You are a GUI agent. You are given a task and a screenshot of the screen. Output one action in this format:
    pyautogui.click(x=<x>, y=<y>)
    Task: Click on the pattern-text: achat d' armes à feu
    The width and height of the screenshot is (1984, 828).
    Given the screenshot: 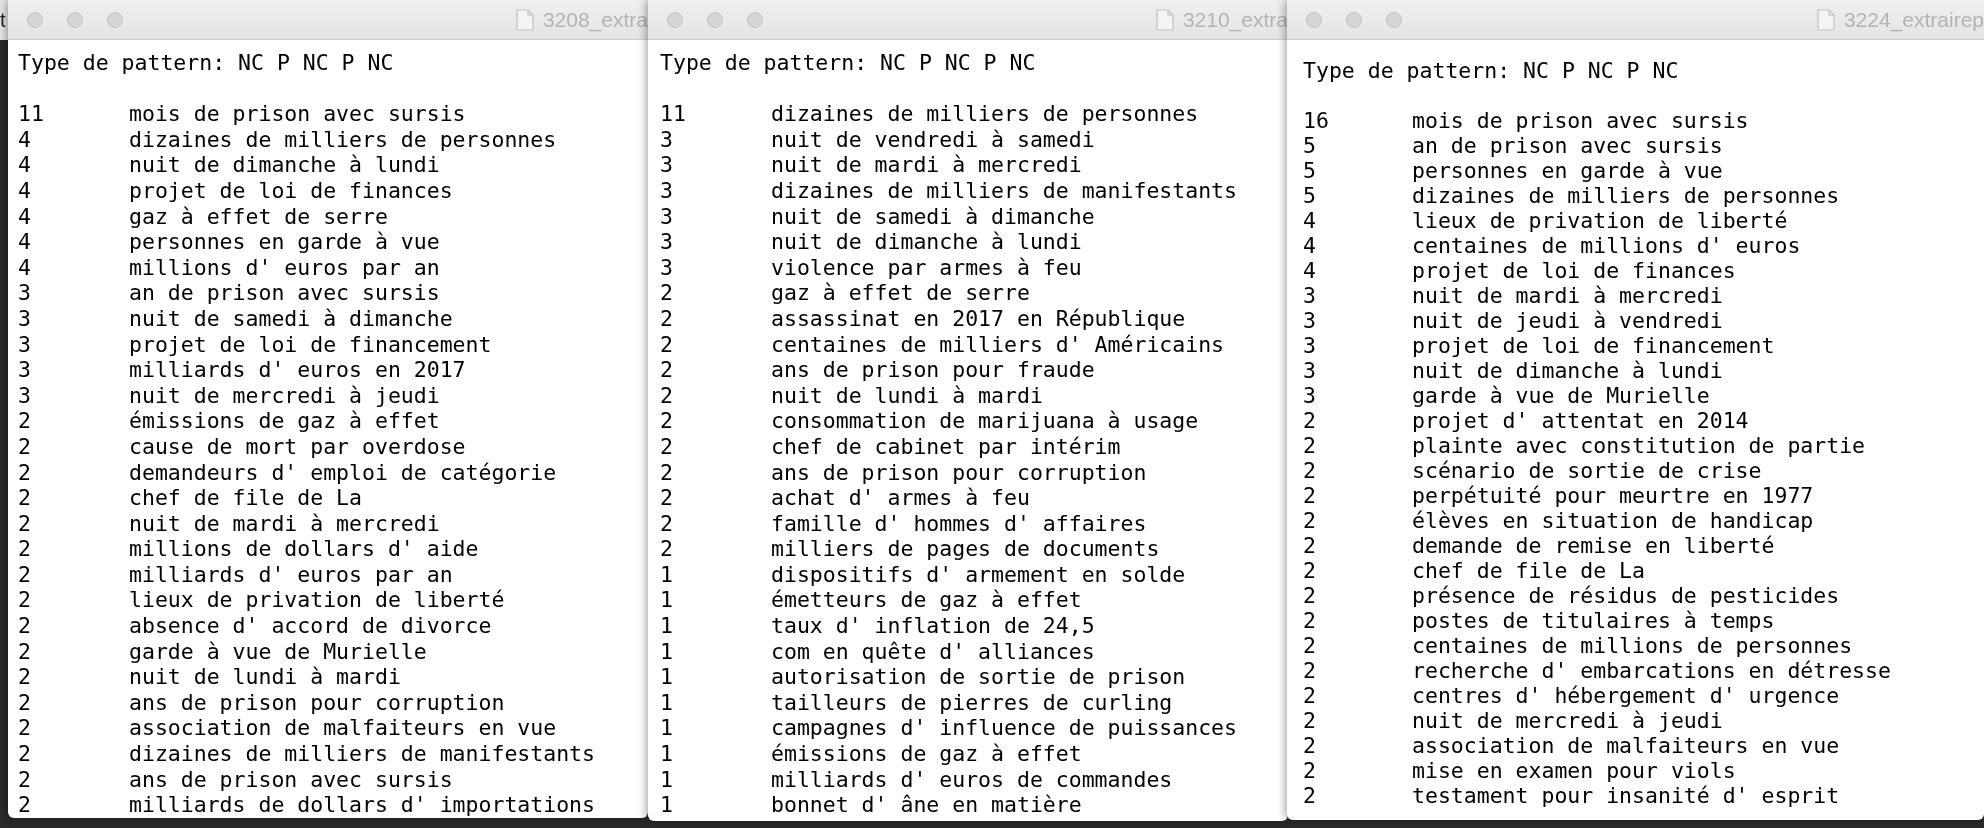 What is the action you would take?
    pyautogui.click(x=900, y=498)
    